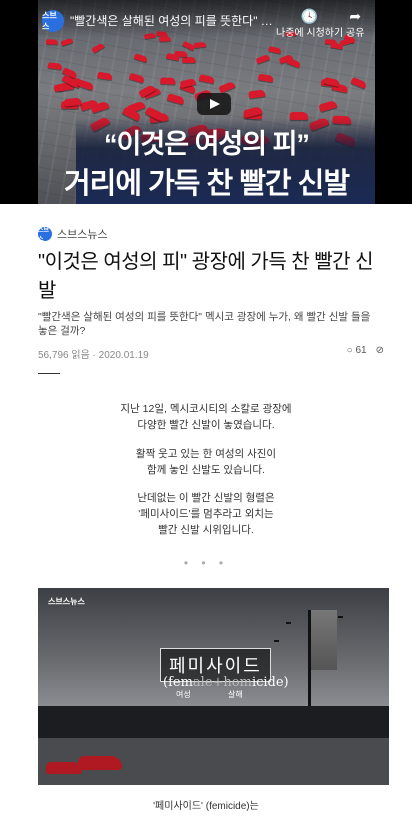  What do you see at coordinates (206, 417) in the screenshot?
I see `body-paragraph-1: 지난 12일, 멕시코시티의 소칼로 광장에 다양한 빨간 신발이 놓였습니다.` at bounding box center [206, 417].